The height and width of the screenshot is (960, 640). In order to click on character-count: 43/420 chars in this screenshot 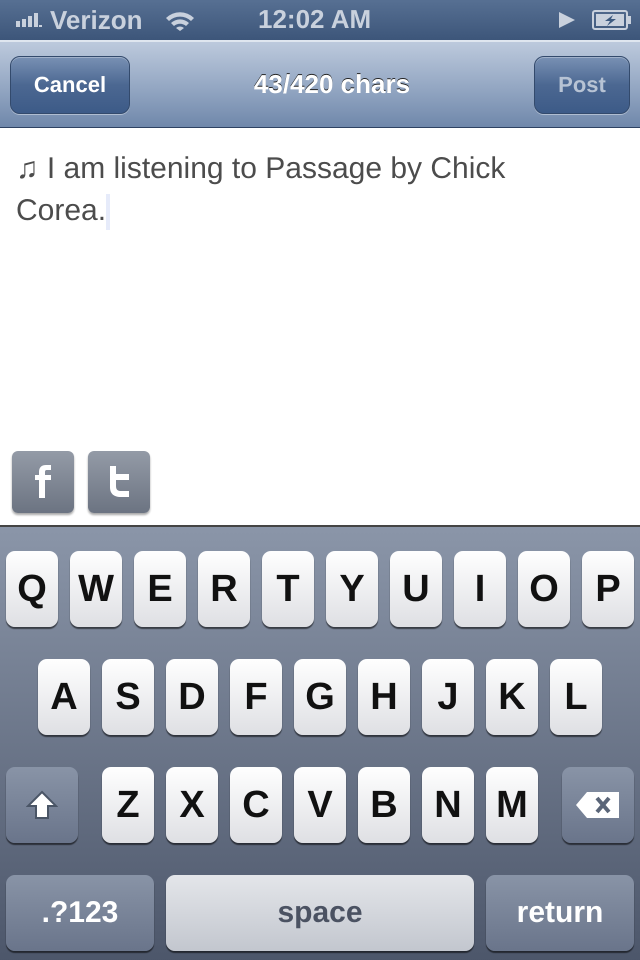, I will do `click(332, 84)`.